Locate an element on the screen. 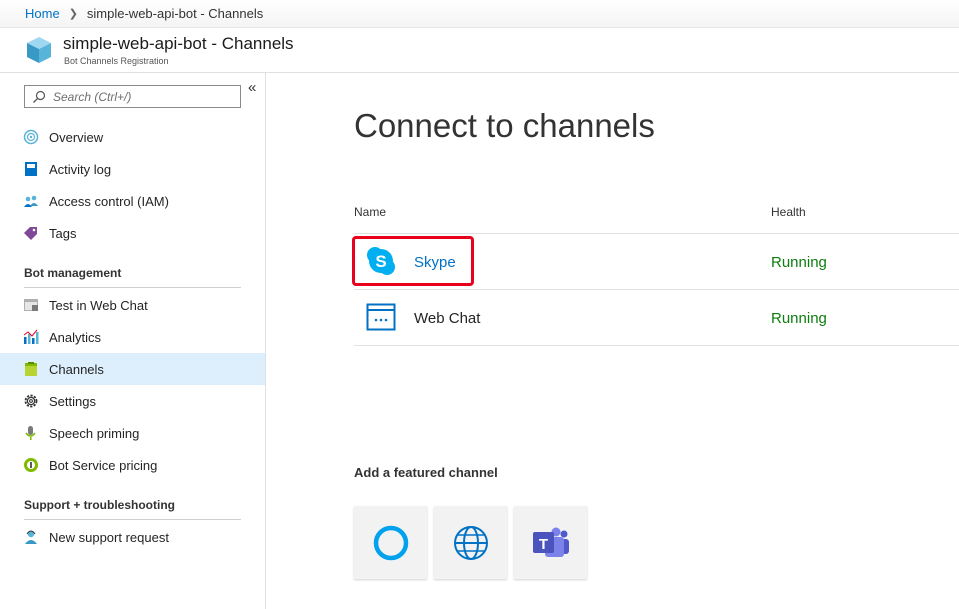  sidebar-item-pricing: Bot Service pricing is located at coordinates (132, 465).